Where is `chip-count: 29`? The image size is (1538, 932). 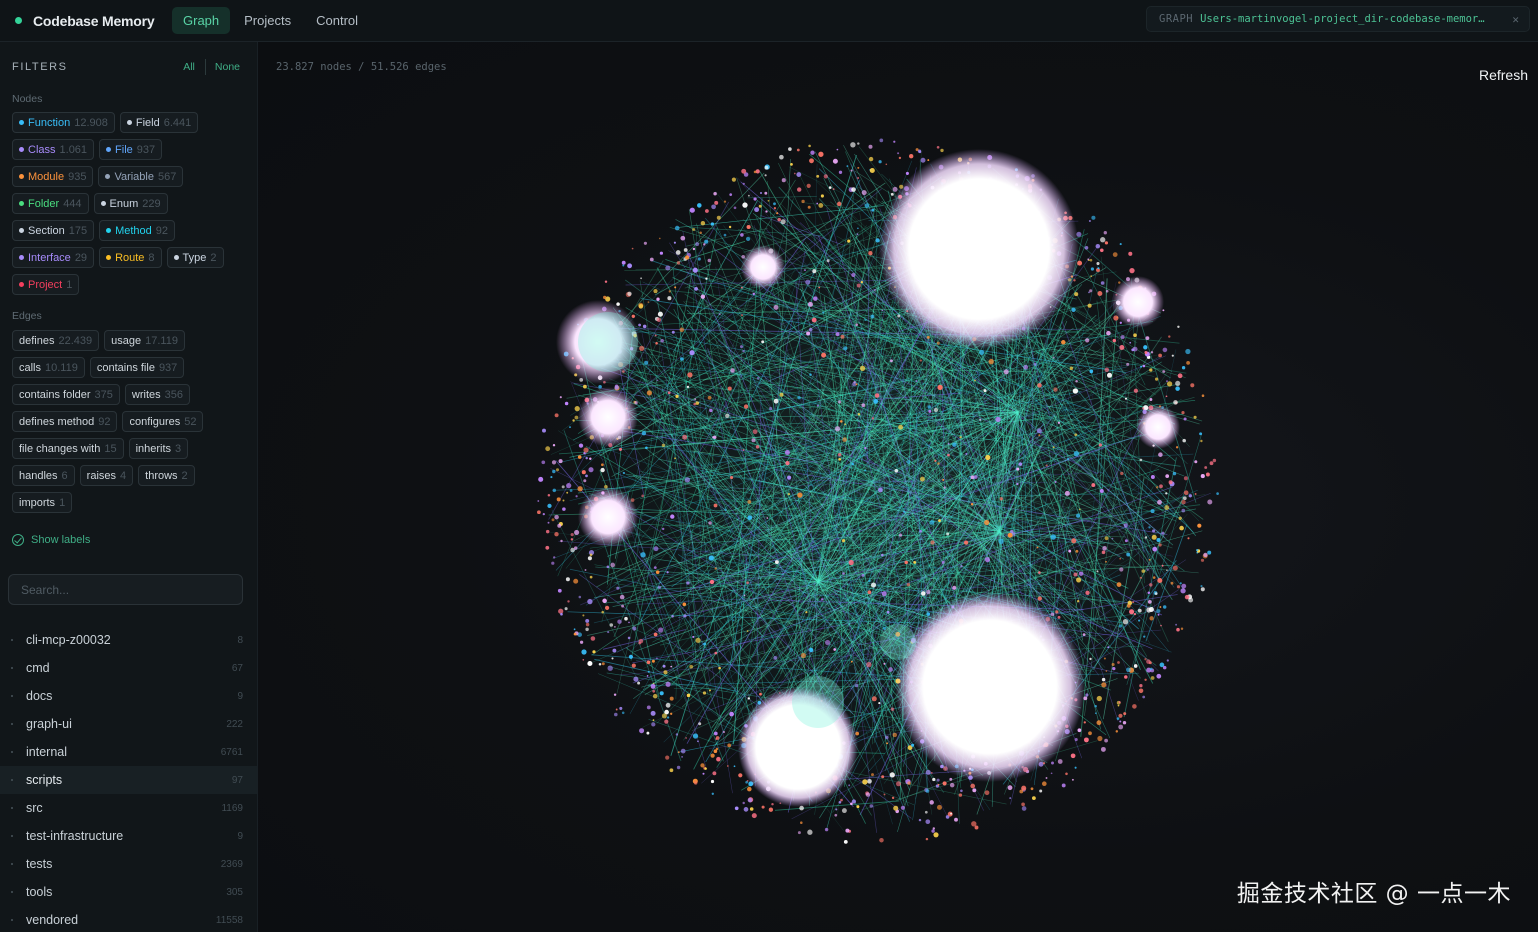 chip-count: 29 is located at coordinates (81, 257).